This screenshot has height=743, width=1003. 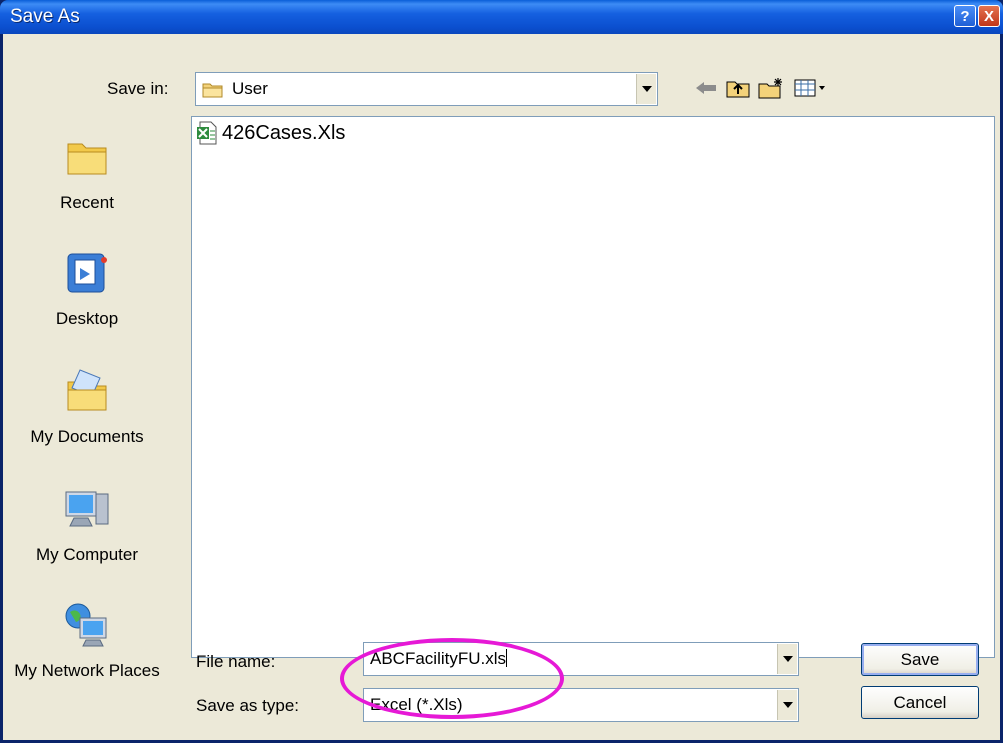 What do you see at coordinates (438, 658) in the screenshot?
I see `file-name-value: ABCFacilityFU.xls` at bounding box center [438, 658].